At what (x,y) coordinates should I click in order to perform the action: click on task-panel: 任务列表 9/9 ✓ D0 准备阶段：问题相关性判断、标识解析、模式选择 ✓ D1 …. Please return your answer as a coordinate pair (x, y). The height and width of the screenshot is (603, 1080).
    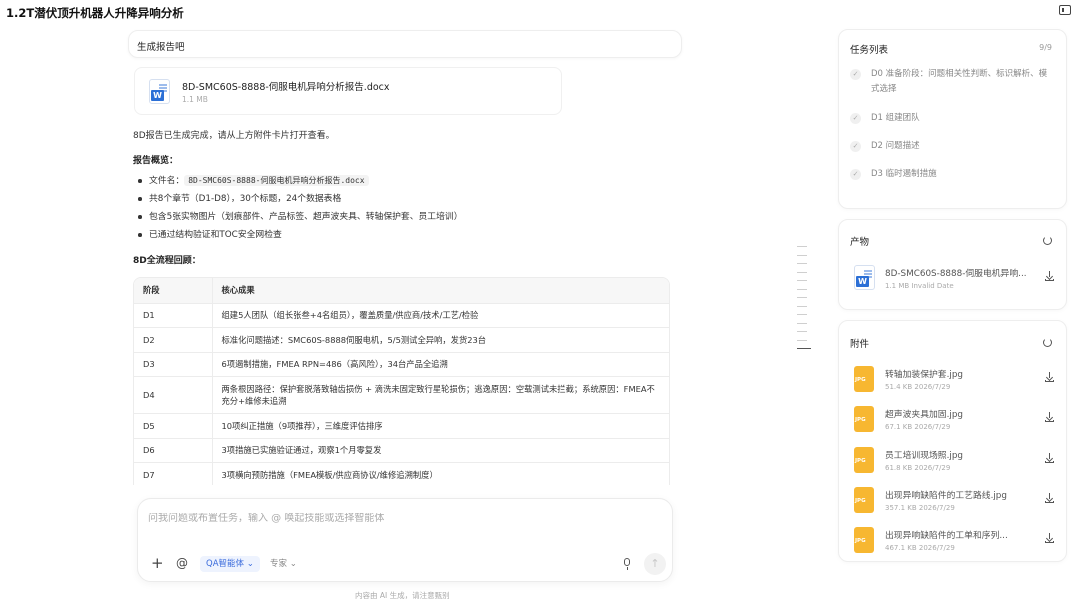
    Looking at the image, I should click on (952, 119).